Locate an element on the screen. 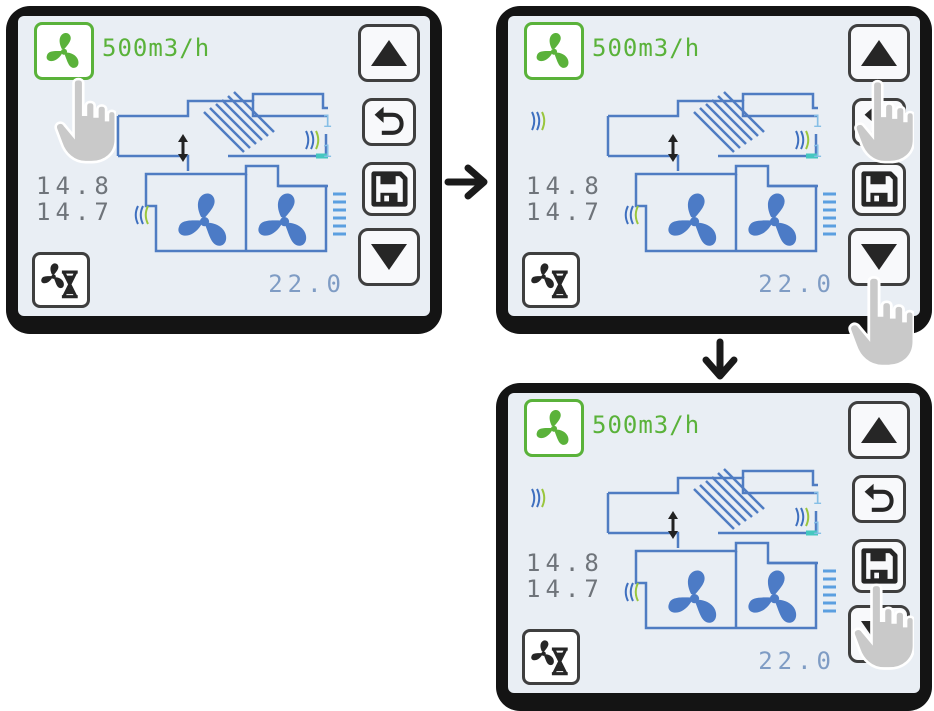 Image resolution: width=934 pixels, height=711 pixels. arrow-right-icon is located at coordinates (466, 182).